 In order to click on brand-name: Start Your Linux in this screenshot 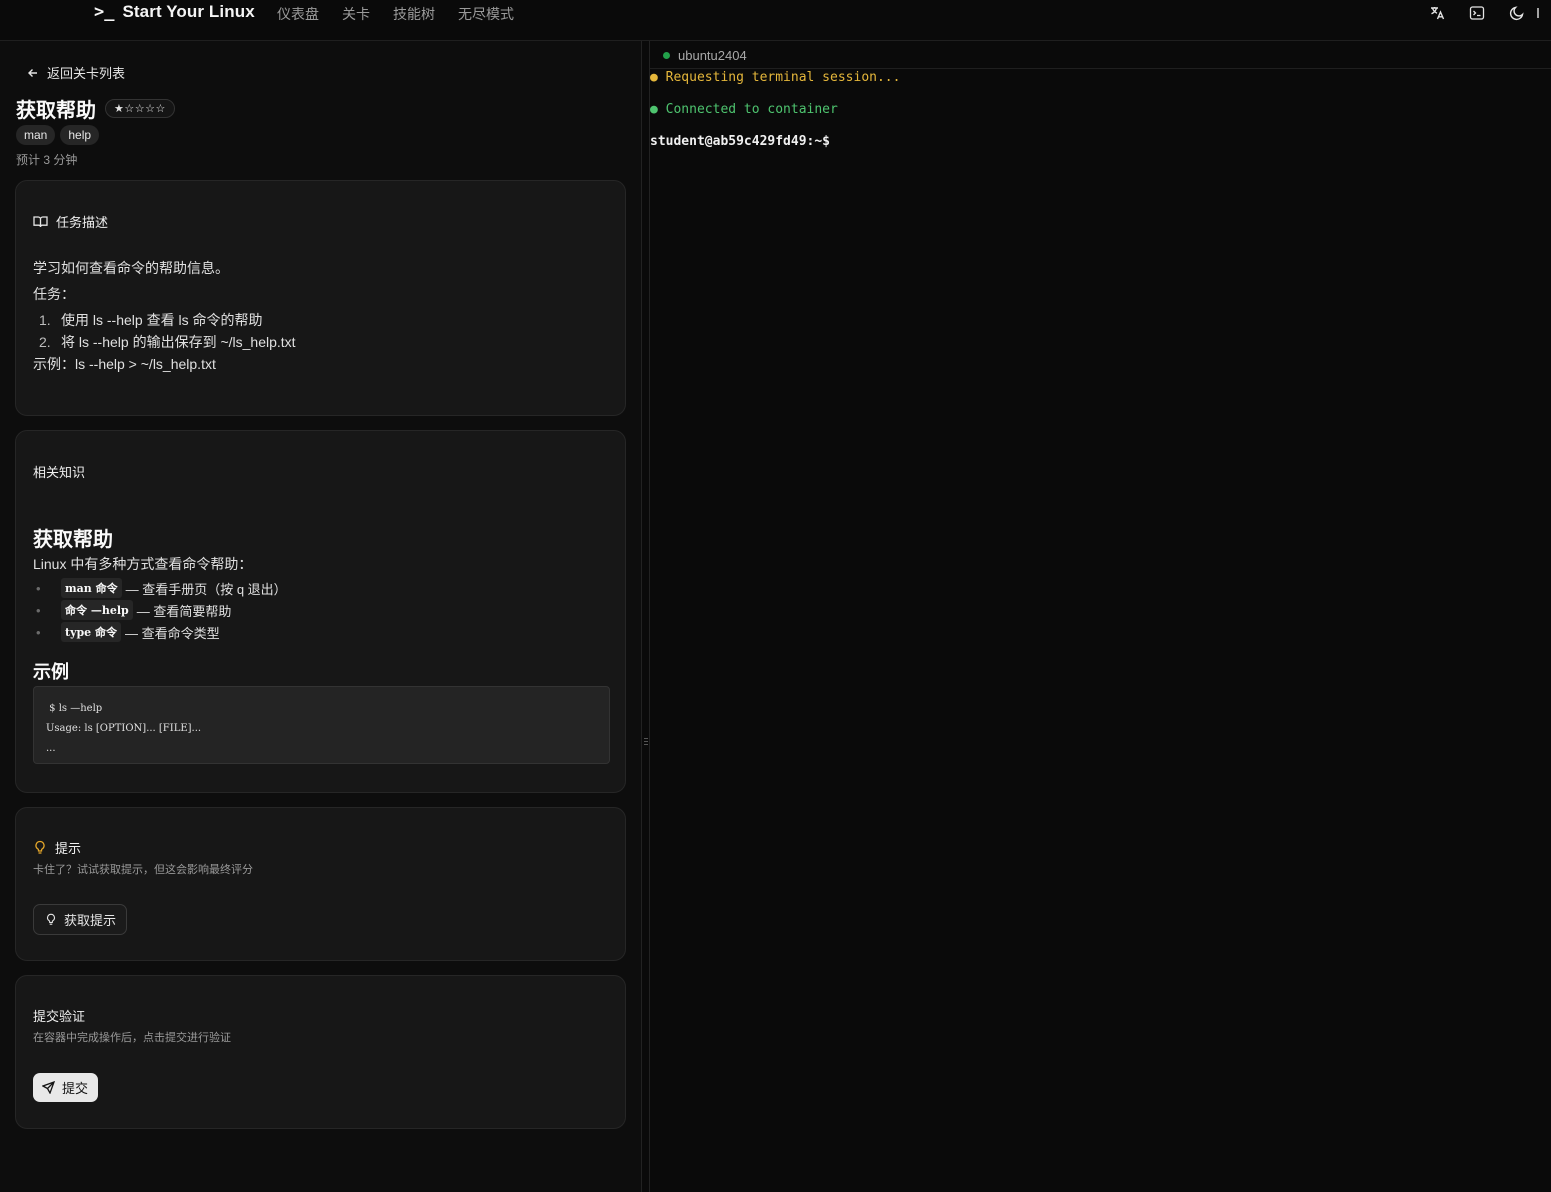, I will do `click(188, 11)`.